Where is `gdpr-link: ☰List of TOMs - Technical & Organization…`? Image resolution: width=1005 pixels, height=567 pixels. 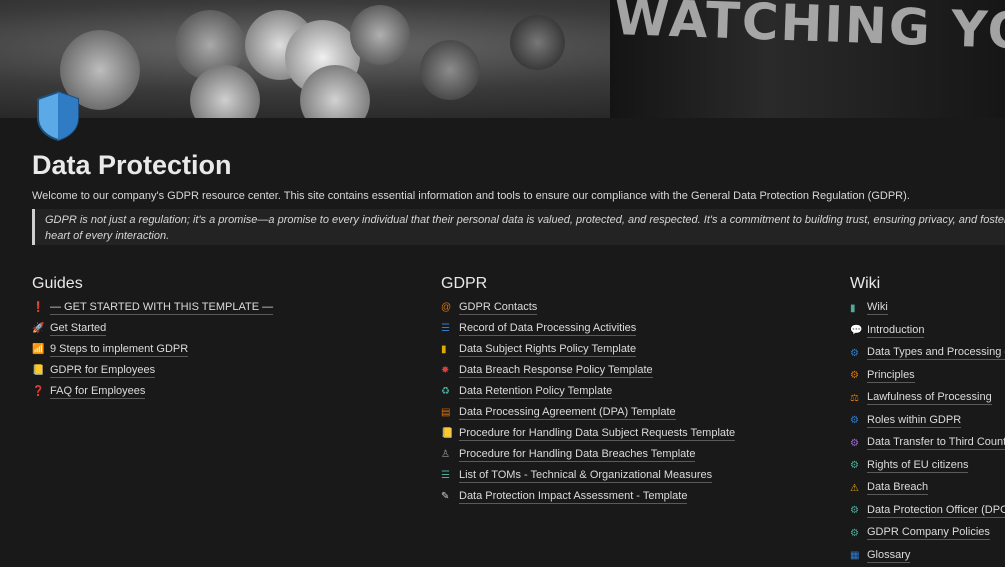
gdpr-link: ☰List of TOMs - Technical & Organization… is located at coordinates (588, 475).